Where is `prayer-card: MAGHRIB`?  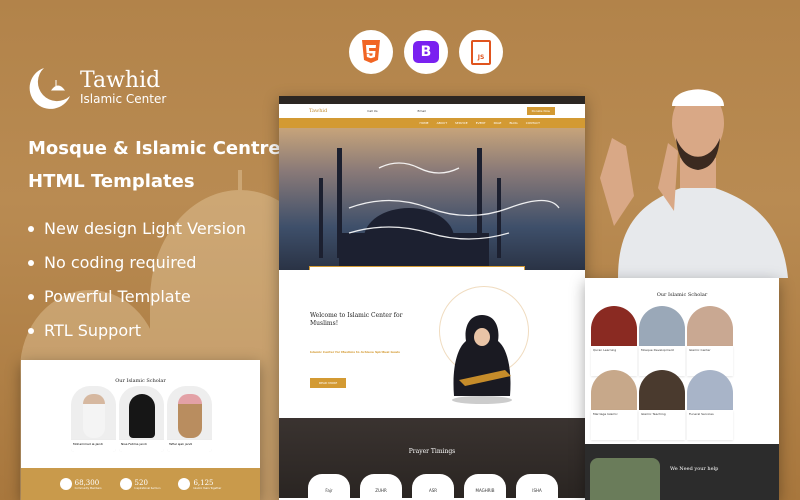
prayer-card: MAGHRIB is located at coordinates (485, 487).